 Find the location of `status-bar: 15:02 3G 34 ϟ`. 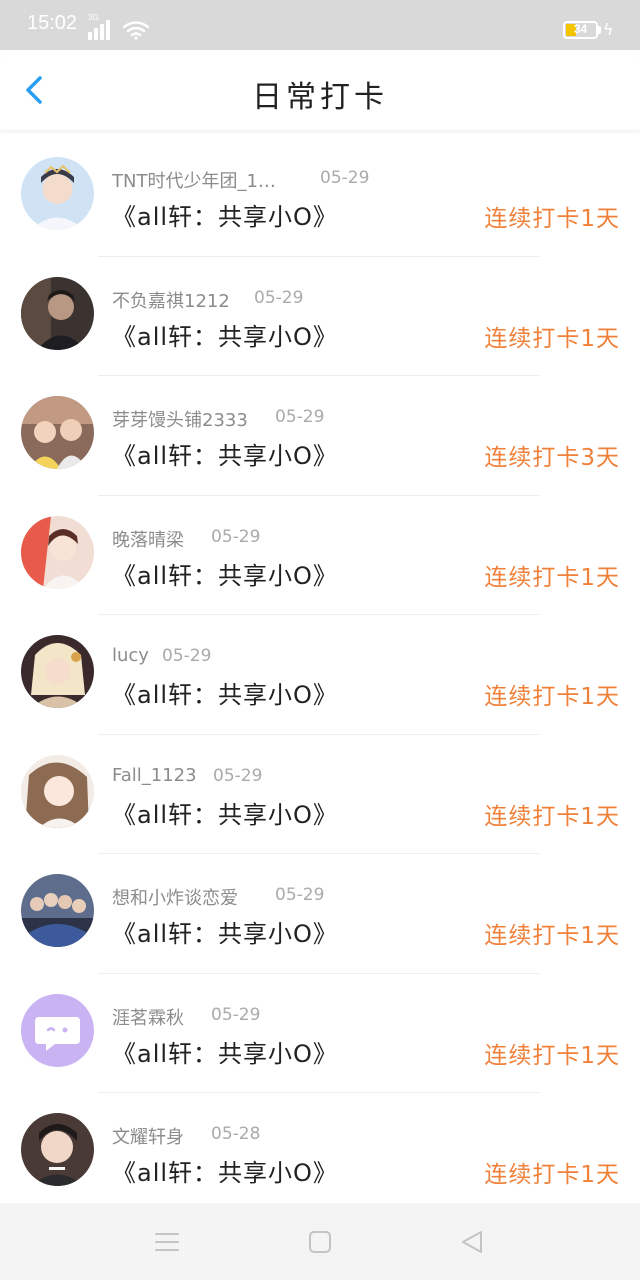

status-bar: 15:02 3G 34 ϟ is located at coordinates (320, 25).